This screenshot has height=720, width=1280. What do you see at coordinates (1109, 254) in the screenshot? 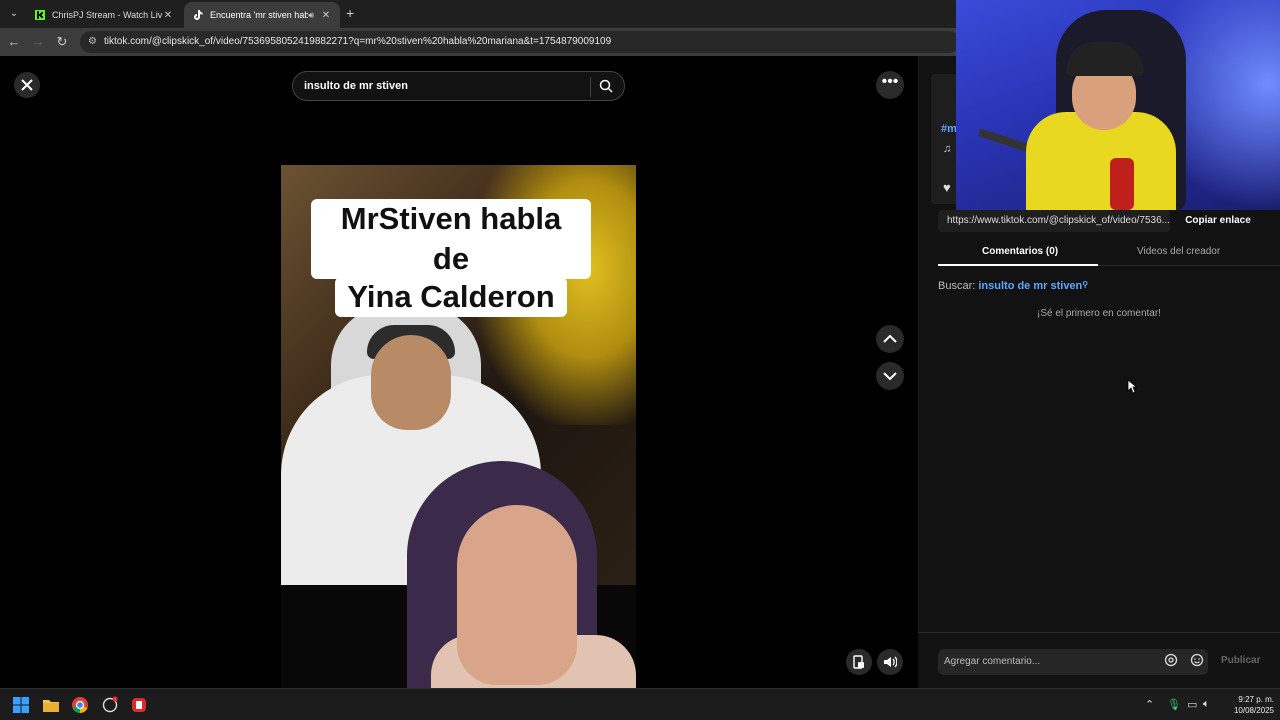
I see `panel-tabs: Comentarios (0) Videos del creador` at bounding box center [1109, 254].